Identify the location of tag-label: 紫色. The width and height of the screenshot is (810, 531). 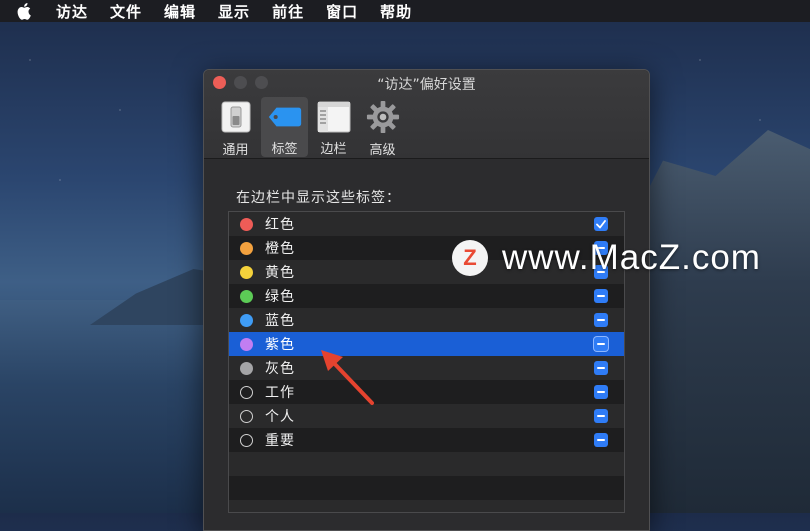
(280, 345).